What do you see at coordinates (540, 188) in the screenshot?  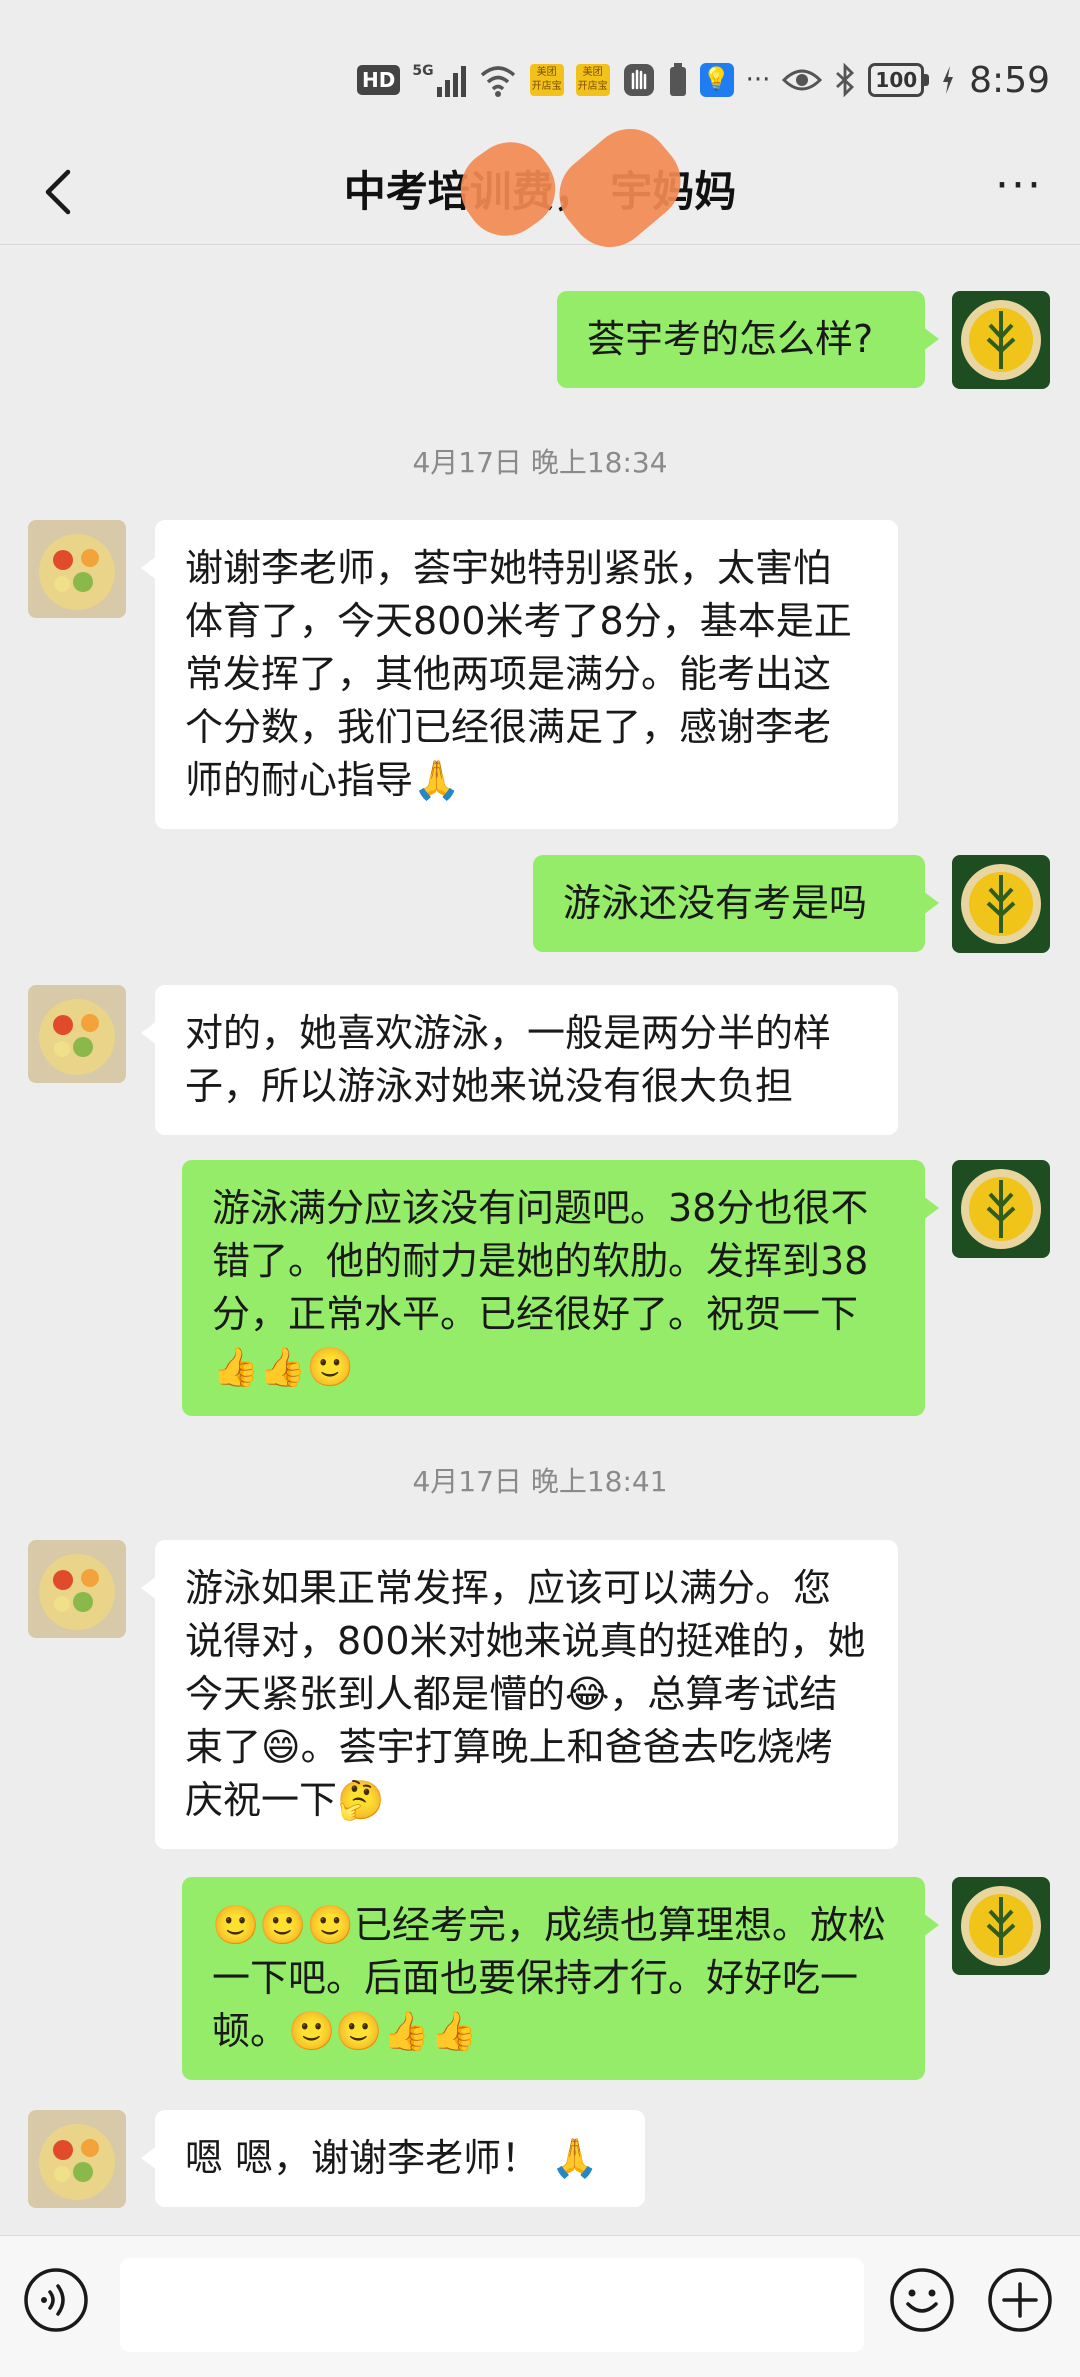 I see `chat-header: 中考培训费， 宇妈妈 ···` at bounding box center [540, 188].